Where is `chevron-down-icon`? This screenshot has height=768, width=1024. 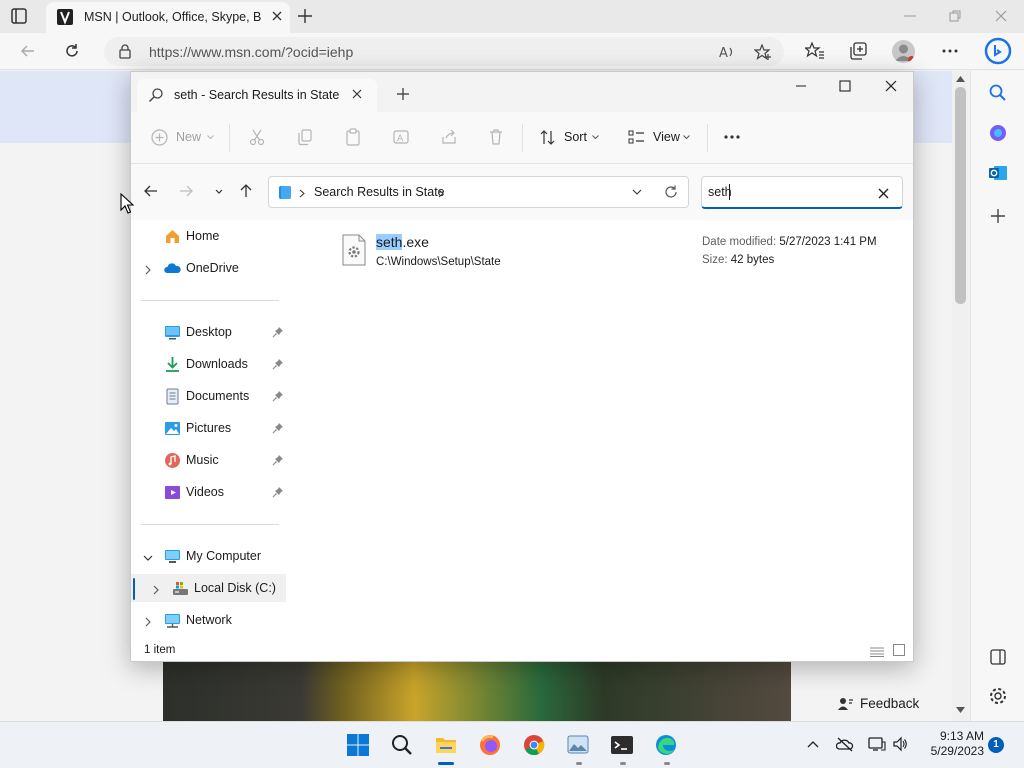
chevron-down-icon is located at coordinates (148, 556).